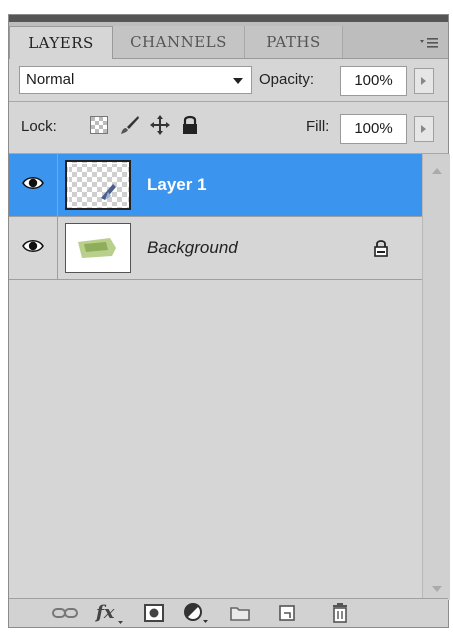 The height and width of the screenshot is (633, 453). What do you see at coordinates (197, 613) in the screenshot?
I see `adjustment-layer-icon` at bounding box center [197, 613].